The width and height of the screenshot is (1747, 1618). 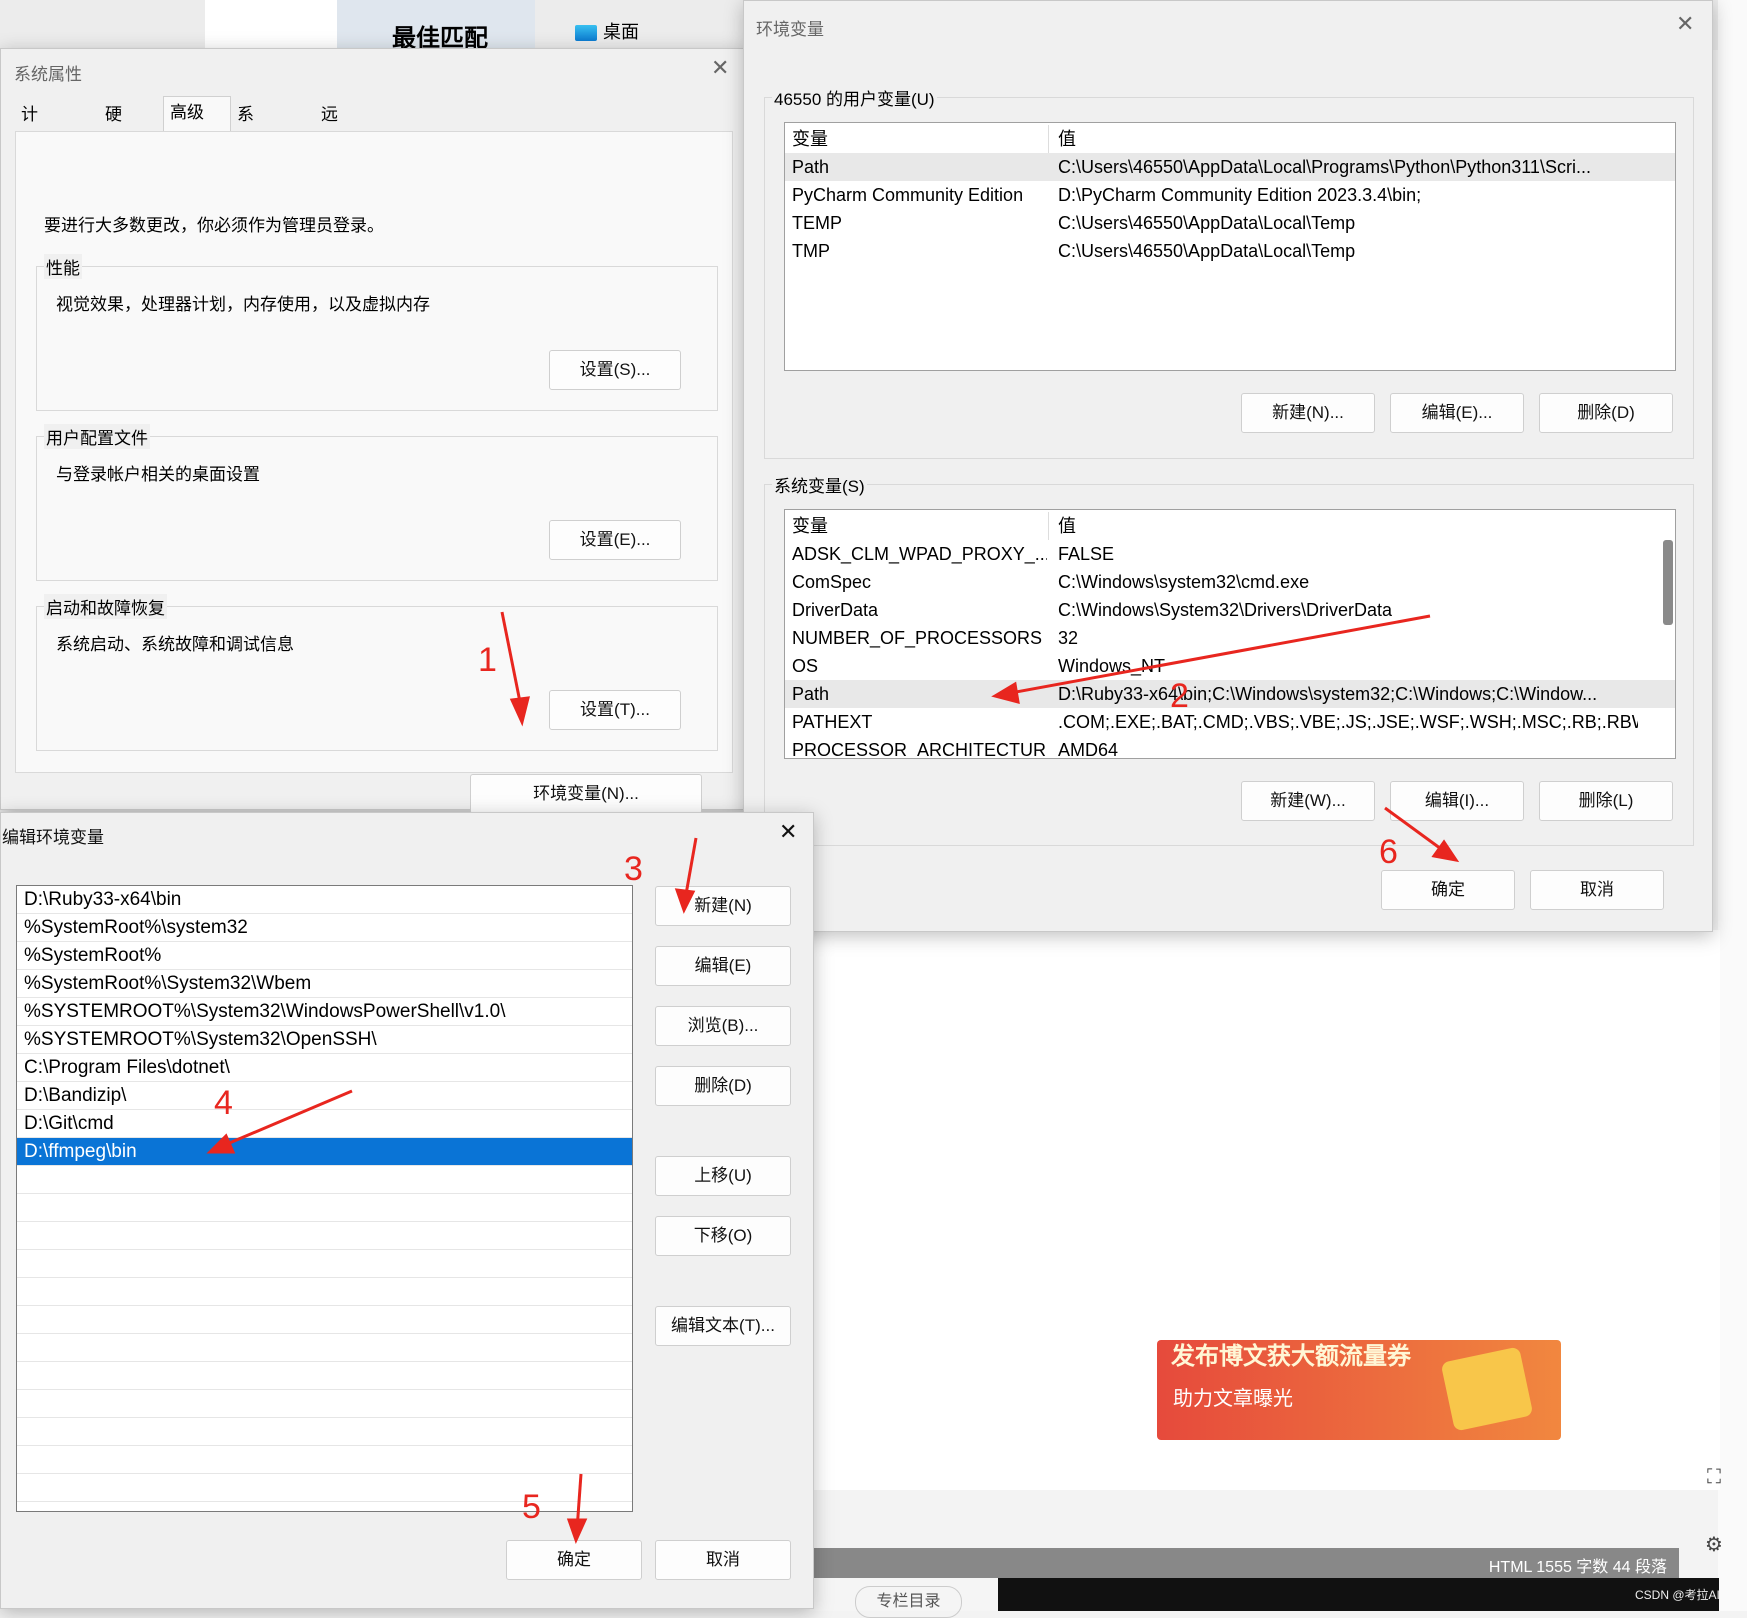 I want to click on table-row: OS Windows_NT, so click(x=1230, y=666).